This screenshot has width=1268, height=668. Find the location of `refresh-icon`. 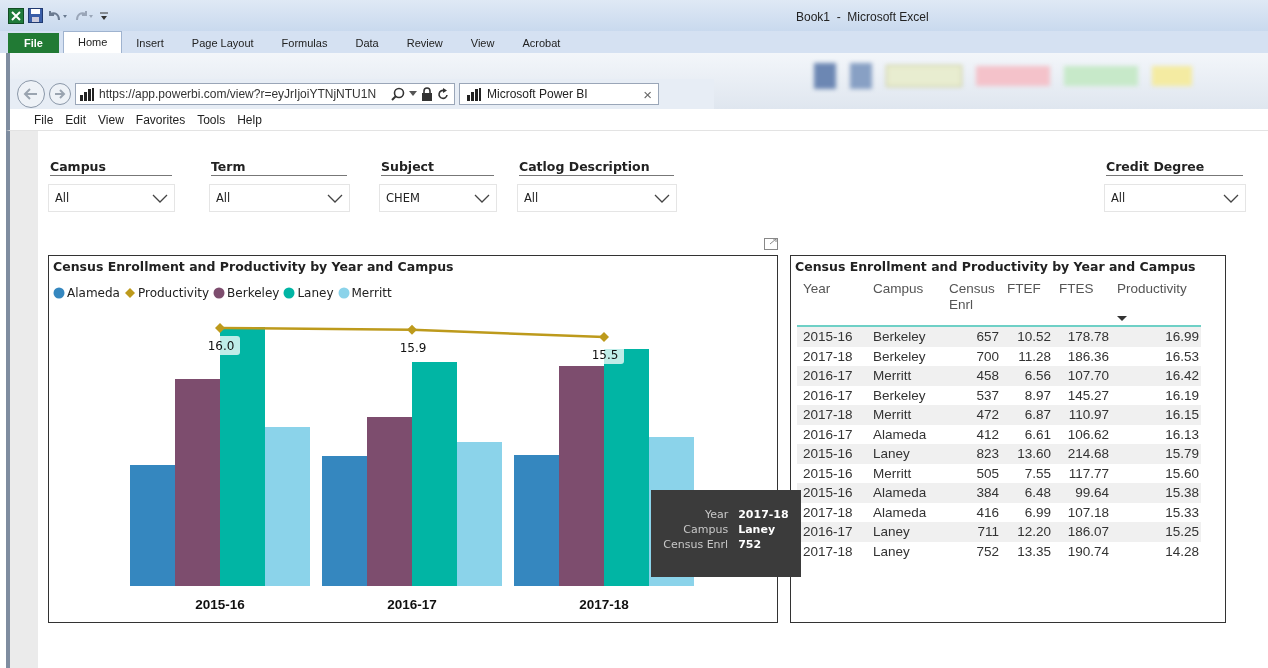

refresh-icon is located at coordinates (443, 94).